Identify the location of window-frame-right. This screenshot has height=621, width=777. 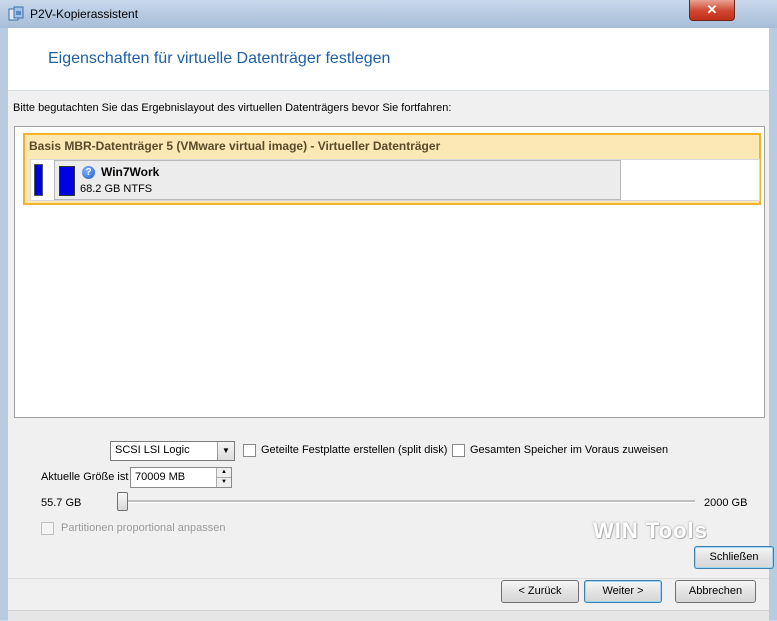
(773, 324).